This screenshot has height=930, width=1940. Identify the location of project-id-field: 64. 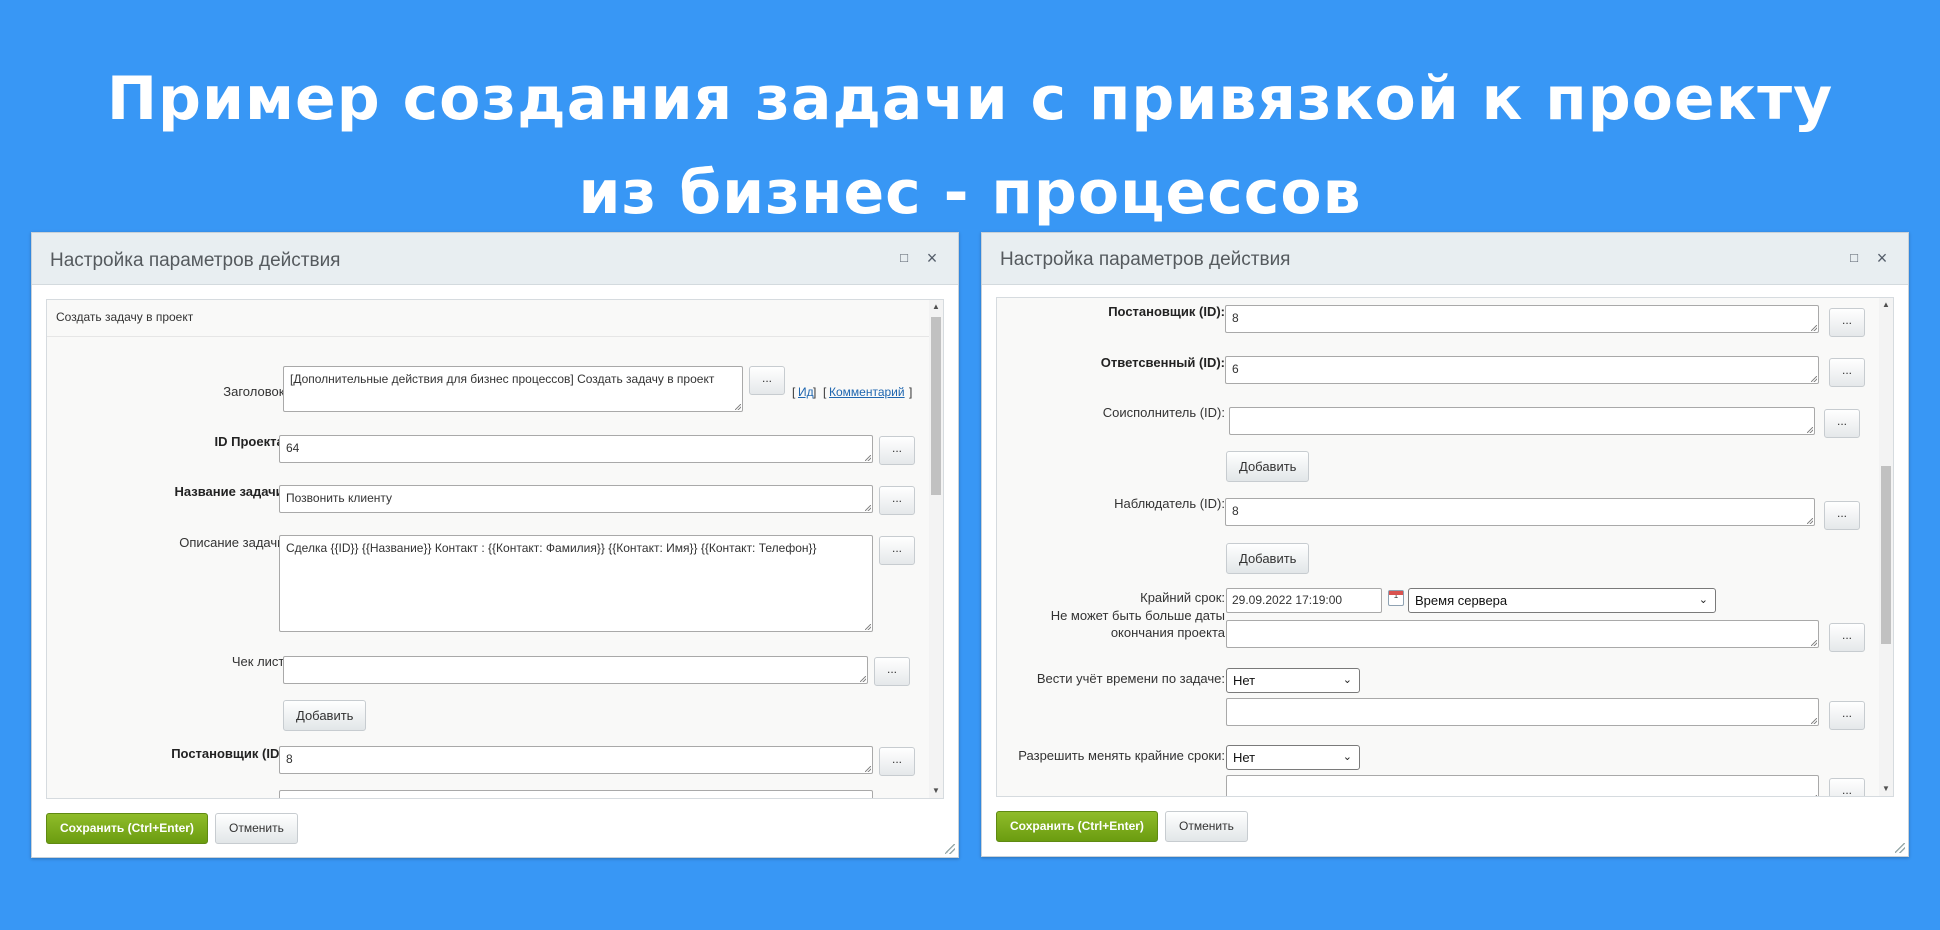
(576, 449).